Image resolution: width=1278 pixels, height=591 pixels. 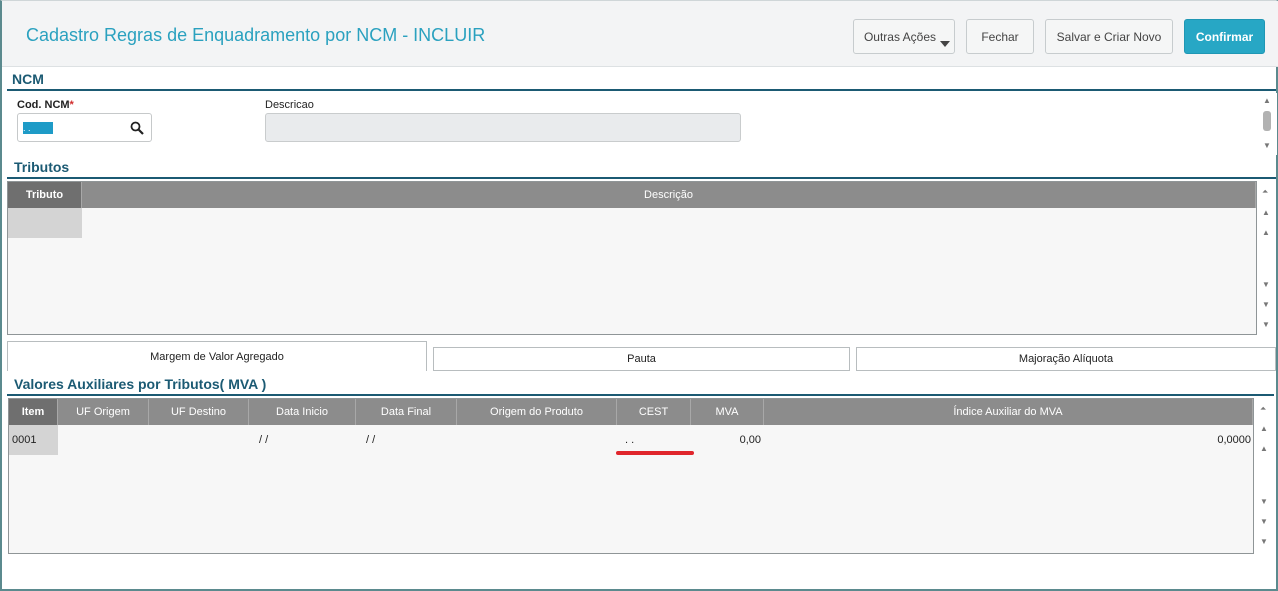 I want to click on confirmar-button: Confirmar, so click(x=1224, y=36).